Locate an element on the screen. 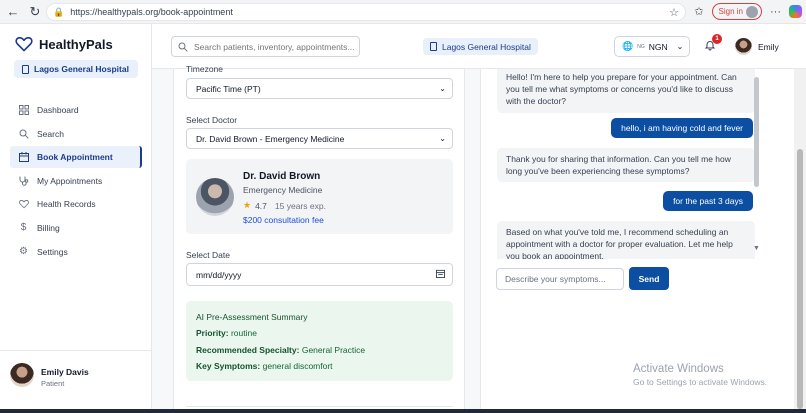 Image resolution: width=806 pixels, height=413 pixels. date-label: Select Date is located at coordinates (208, 255).